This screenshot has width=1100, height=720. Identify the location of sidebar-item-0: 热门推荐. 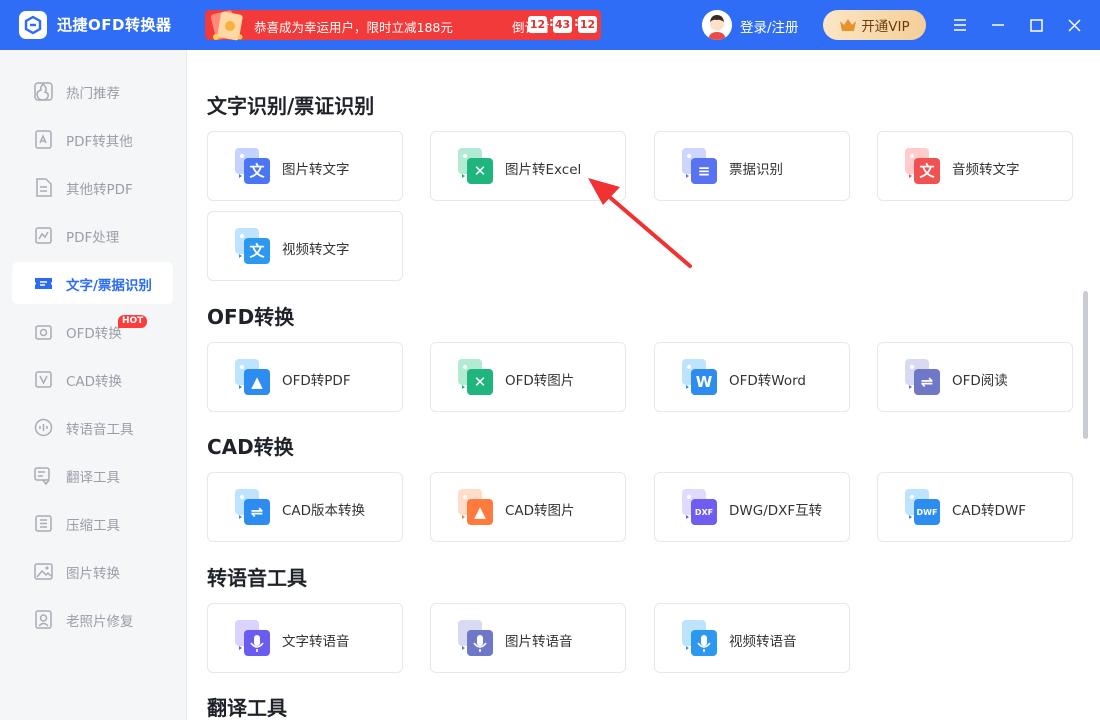
(92, 91).